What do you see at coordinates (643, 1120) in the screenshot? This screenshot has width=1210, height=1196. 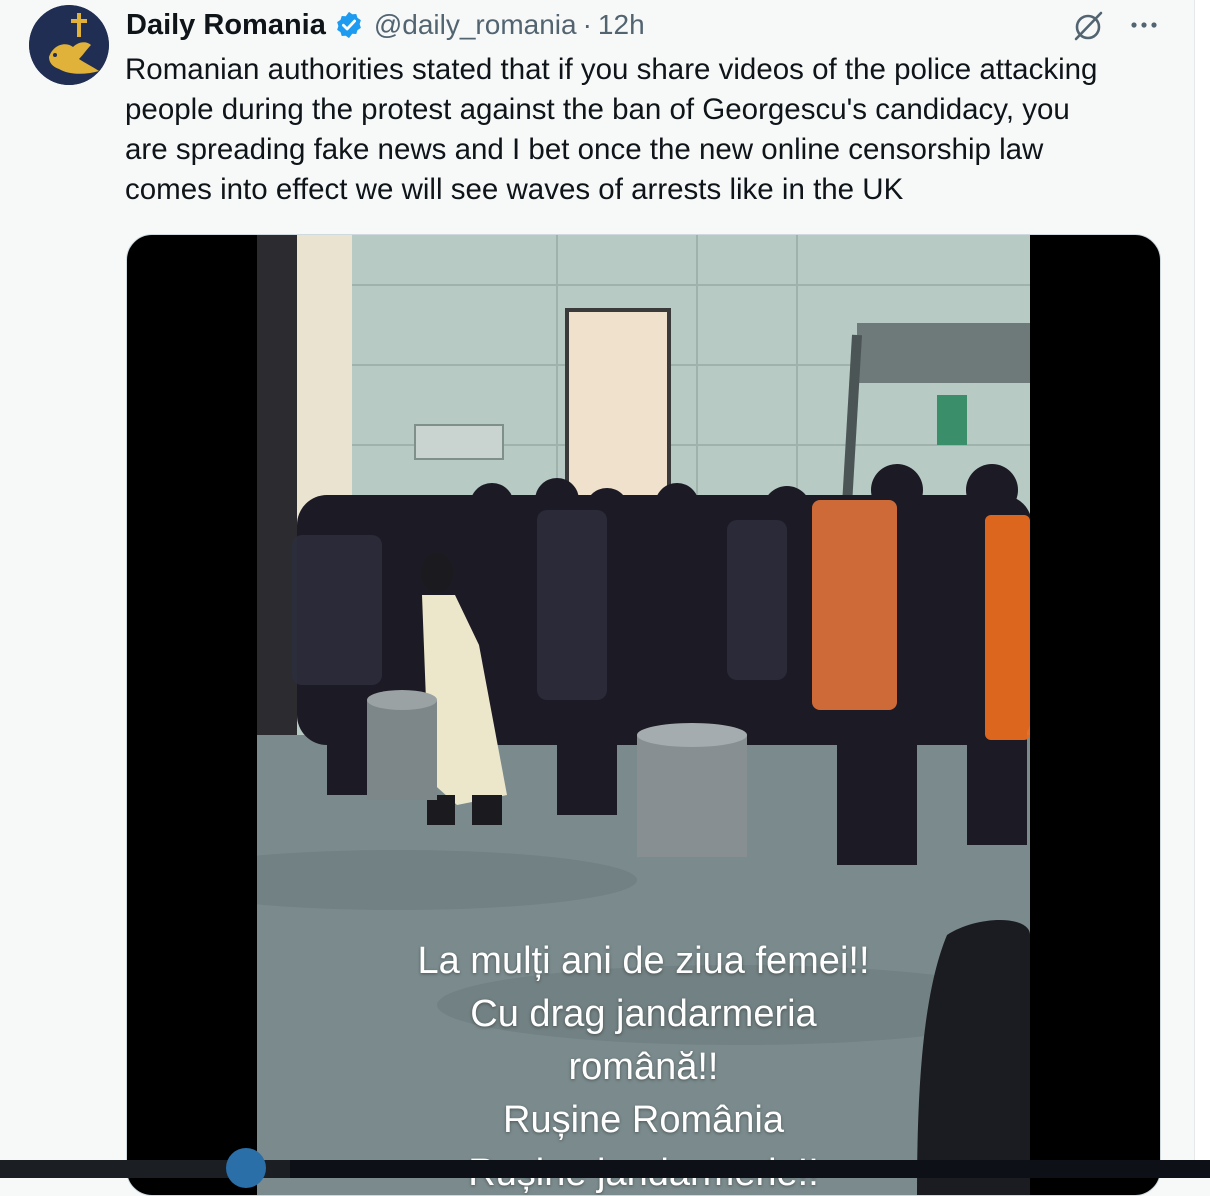 I see `caption-line: Rușine România` at bounding box center [643, 1120].